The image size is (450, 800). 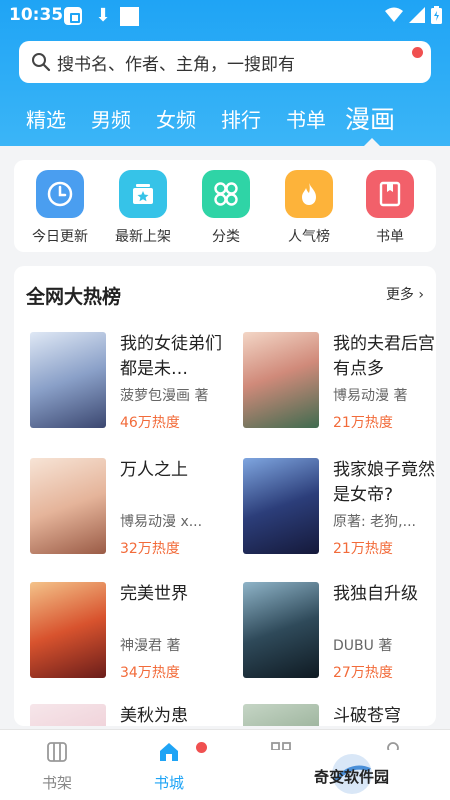 I want to click on quick-link-categories: 分类, so click(x=226, y=208).